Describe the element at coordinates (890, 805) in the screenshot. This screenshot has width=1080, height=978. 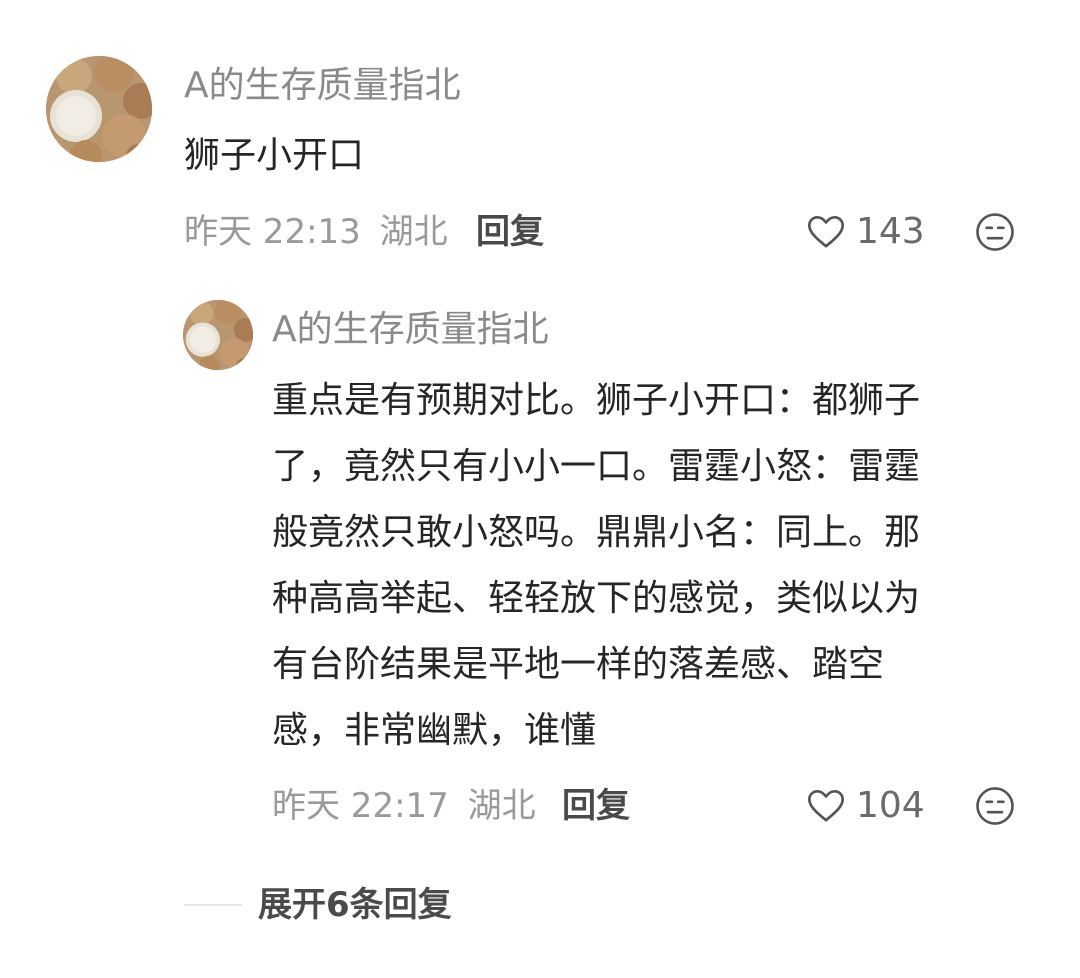
I see `reply-like-count: 104` at that location.